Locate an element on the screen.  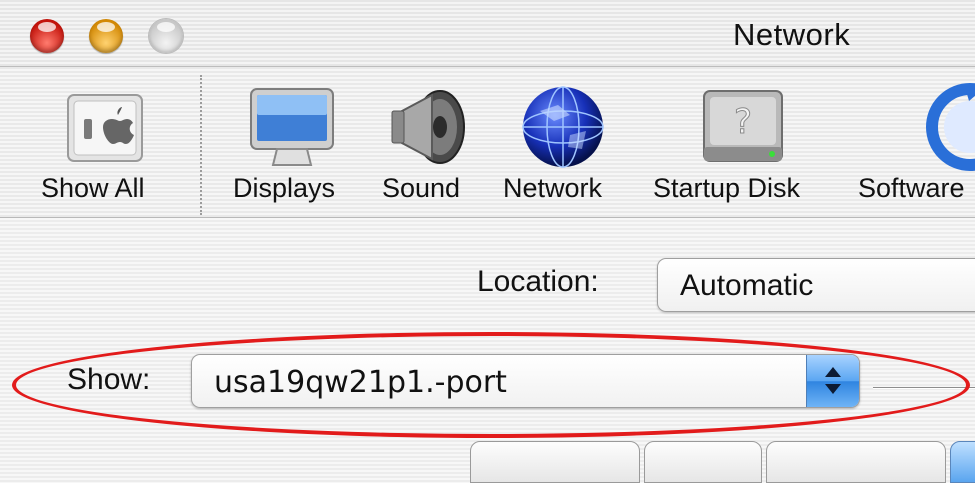
close-button is located at coordinates (47, 36).